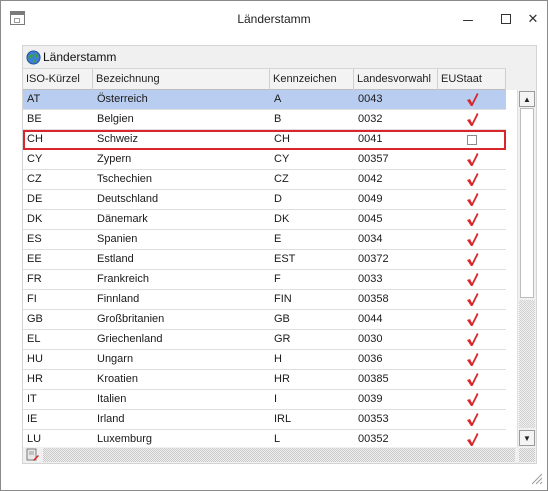 The height and width of the screenshot is (491, 548). I want to click on cell-code: IRL, so click(283, 419).